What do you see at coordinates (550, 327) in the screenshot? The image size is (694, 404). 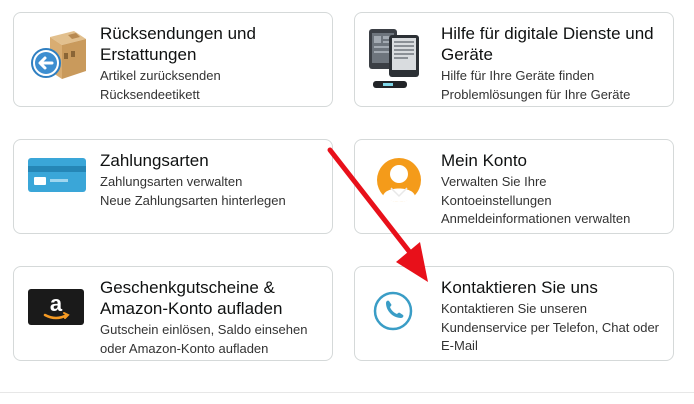 I see `card-description-line: Kundenservice per Telefon, Chat oder` at bounding box center [550, 327].